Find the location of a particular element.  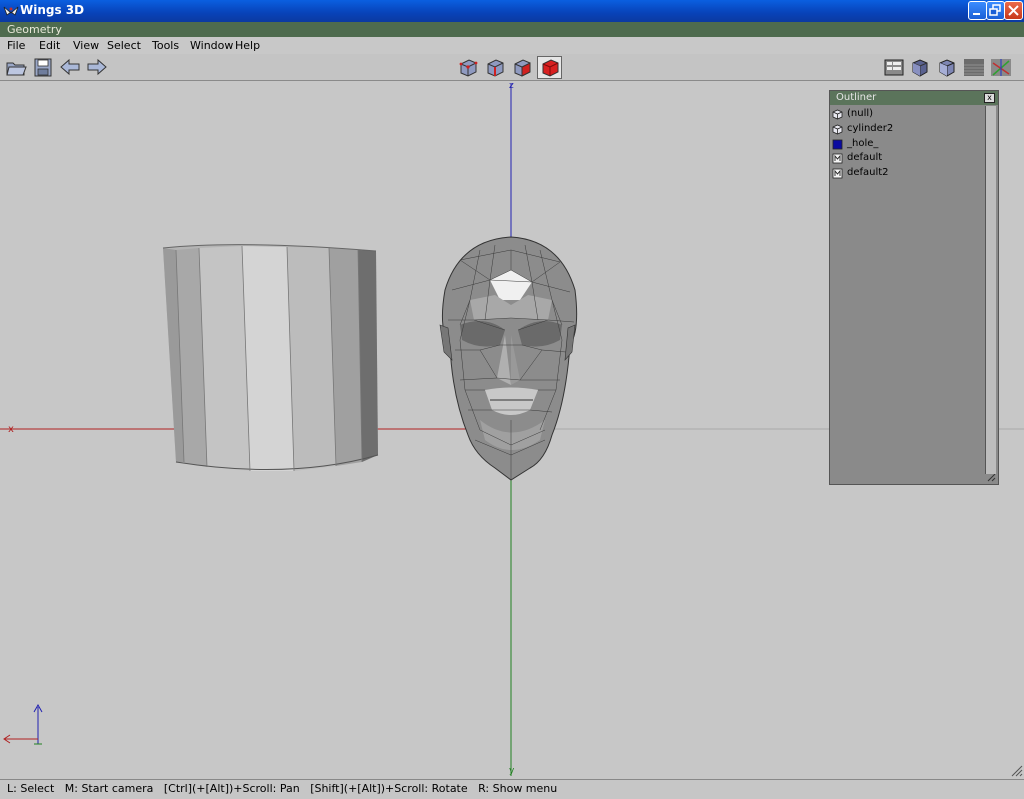

toolbar is located at coordinates (512, 67).